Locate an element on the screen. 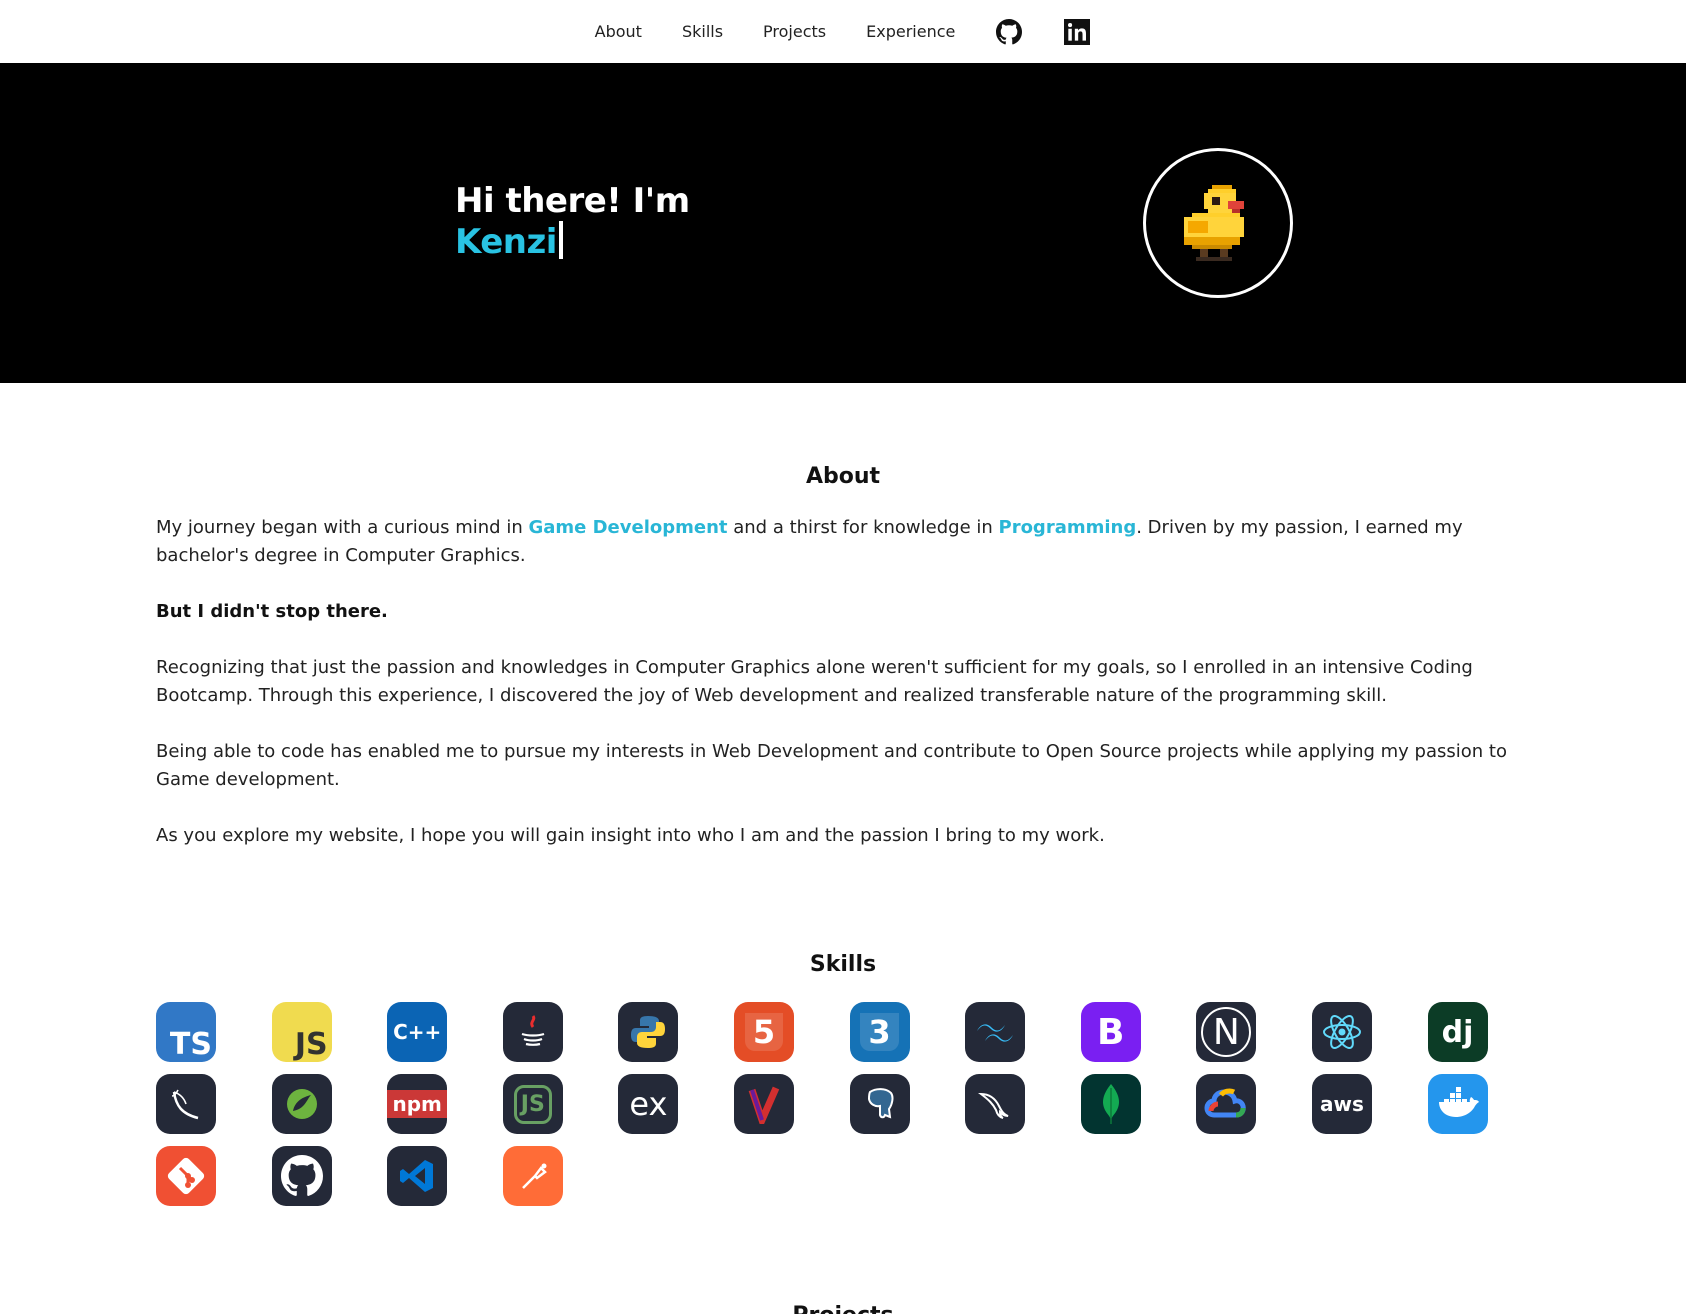 The height and width of the screenshot is (1314, 1686). highlight-game-development: Game Development is located at coordinates (628, 527).